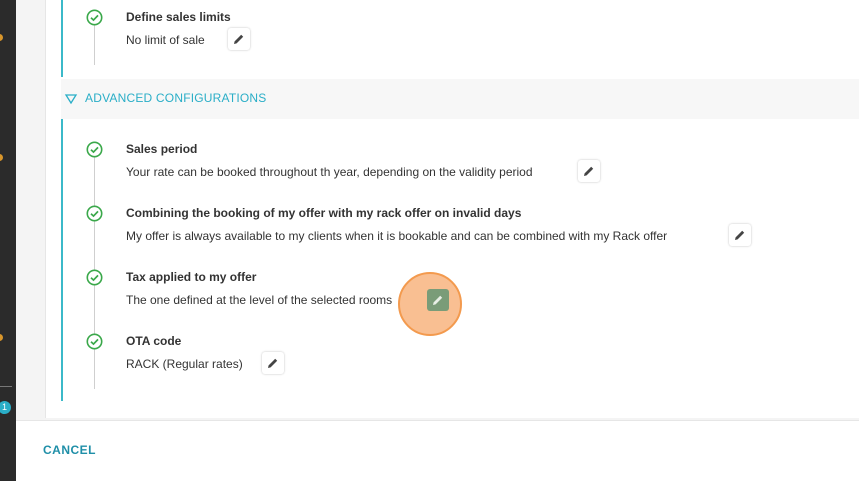  What do you see at coordinates (154, 341) in the screenshot?
I see `item-title: OTA code` at bounding box center [154, 341].